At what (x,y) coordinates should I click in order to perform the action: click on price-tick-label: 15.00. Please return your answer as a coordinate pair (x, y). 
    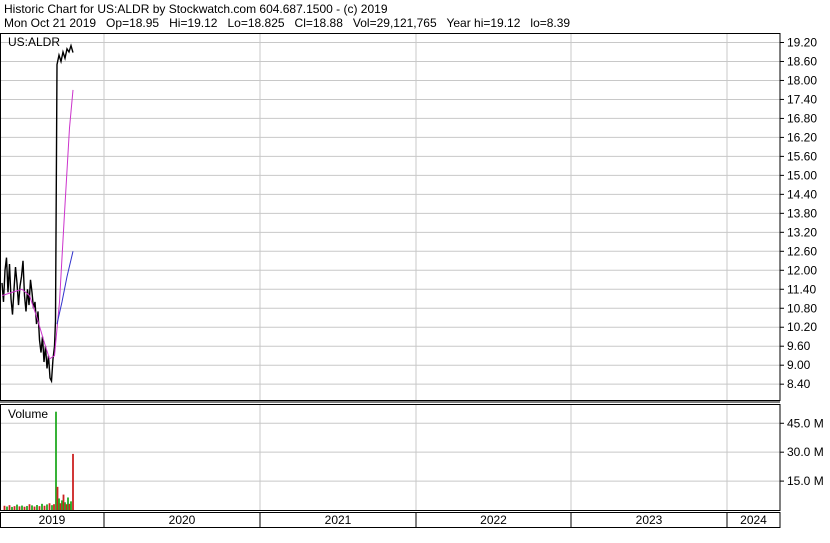
    Looking at the image, I should click on (802, 175).